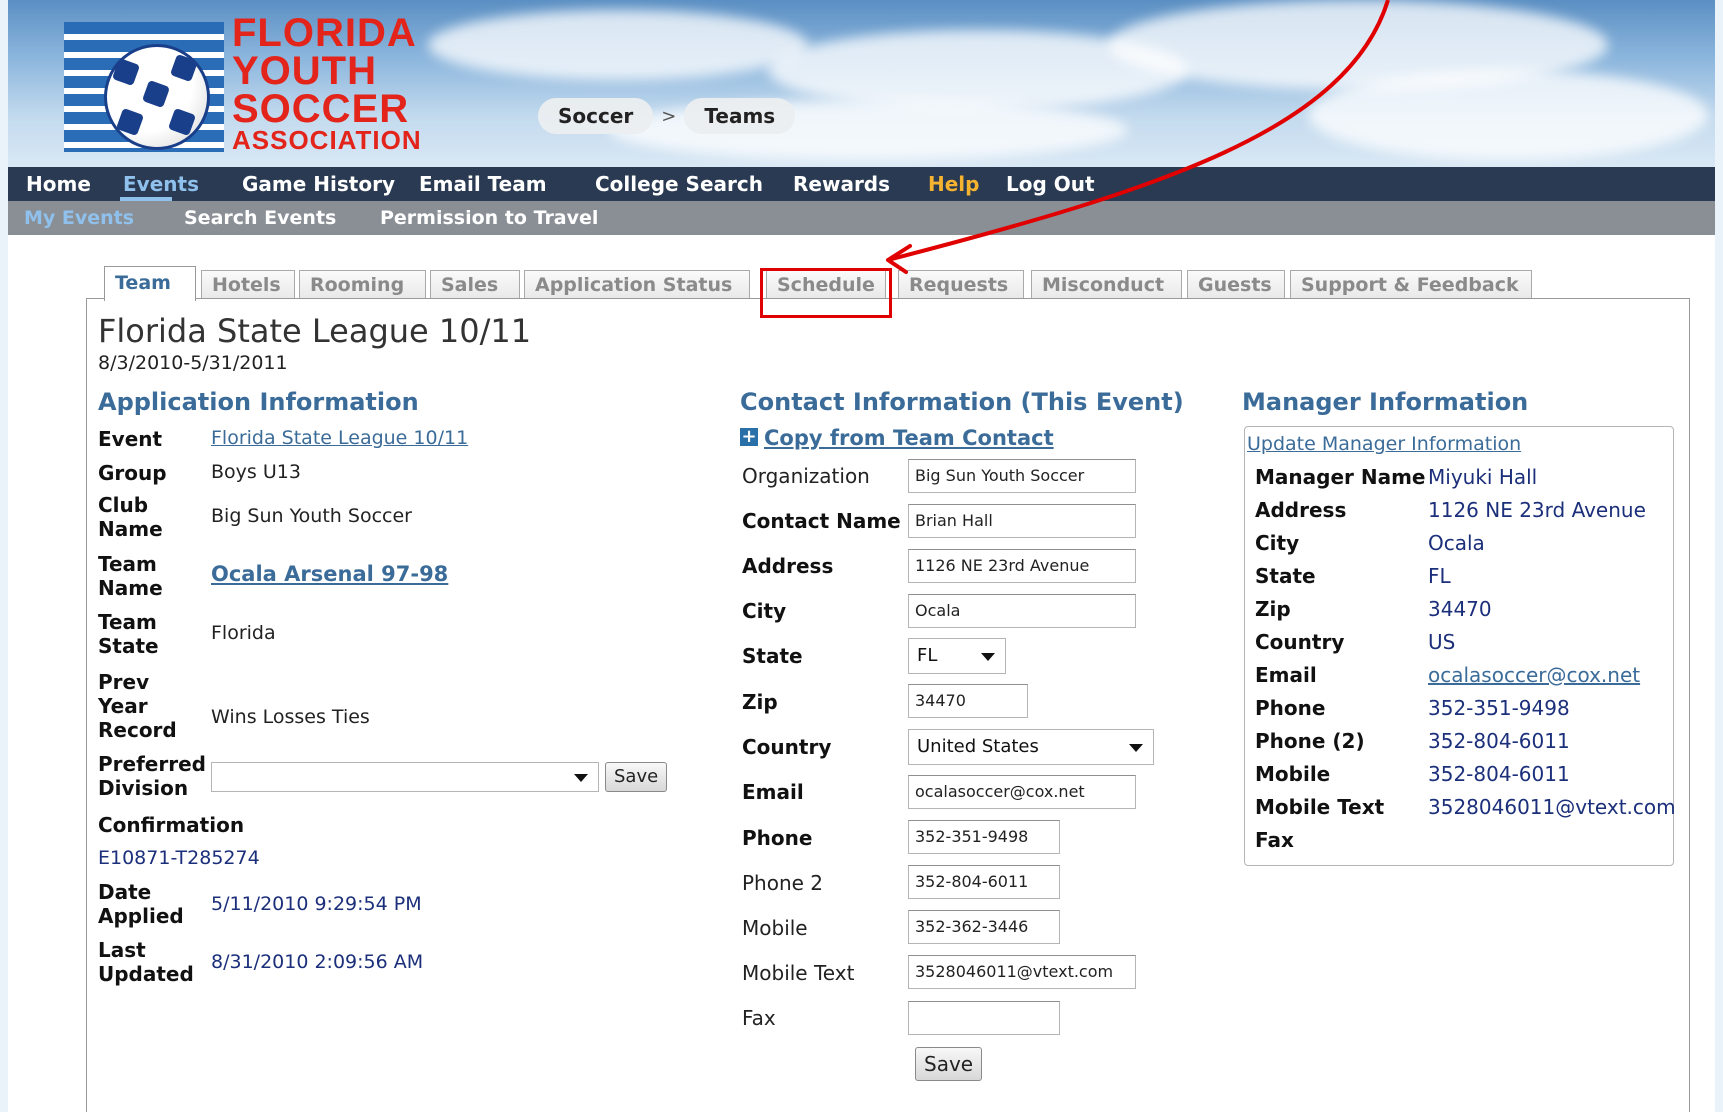 This screenshot has height=1112, width=1723. Describe the element at coordinates (1022, 792) in the screenshot. I see `email-field: ocalasoccer@cox.net` at that location.